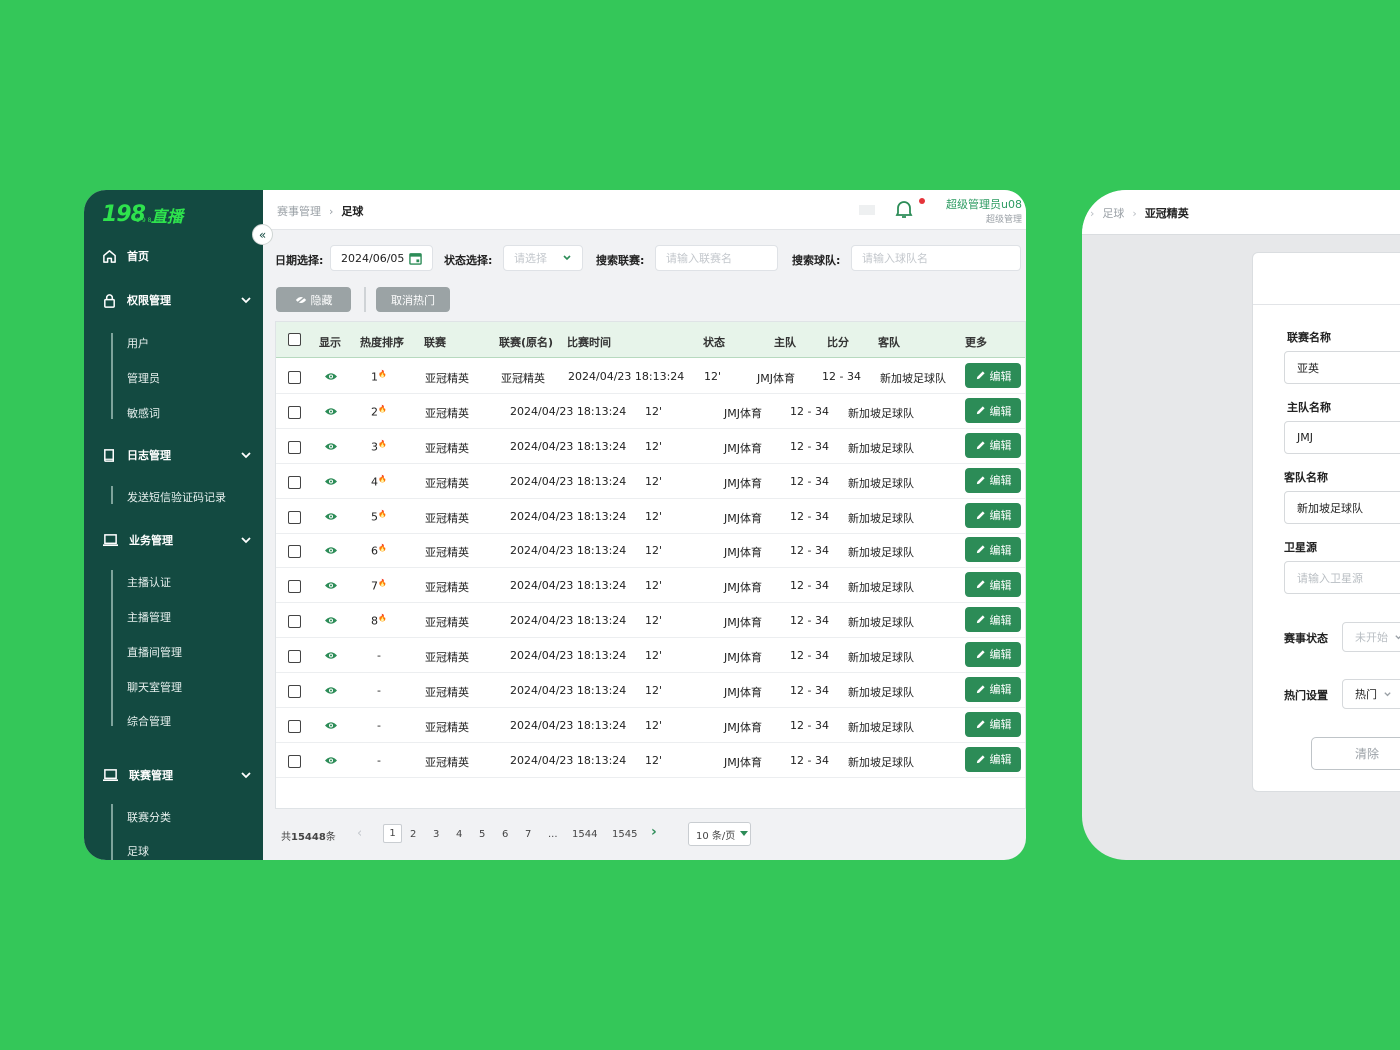 The height and width of the screenshot is (1050, 1400). I want to click on page-number: 1545, so click(624, 834).